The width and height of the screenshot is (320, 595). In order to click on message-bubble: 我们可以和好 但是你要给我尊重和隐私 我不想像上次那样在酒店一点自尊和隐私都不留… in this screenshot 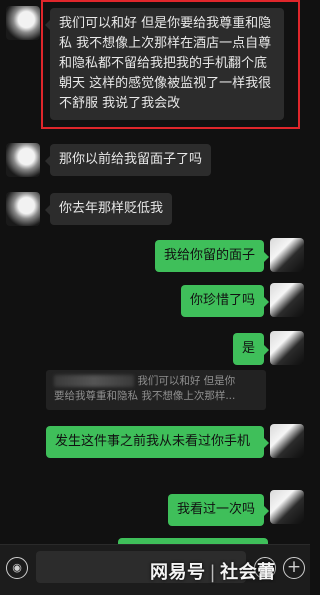, I will do `click(164, 64)`.